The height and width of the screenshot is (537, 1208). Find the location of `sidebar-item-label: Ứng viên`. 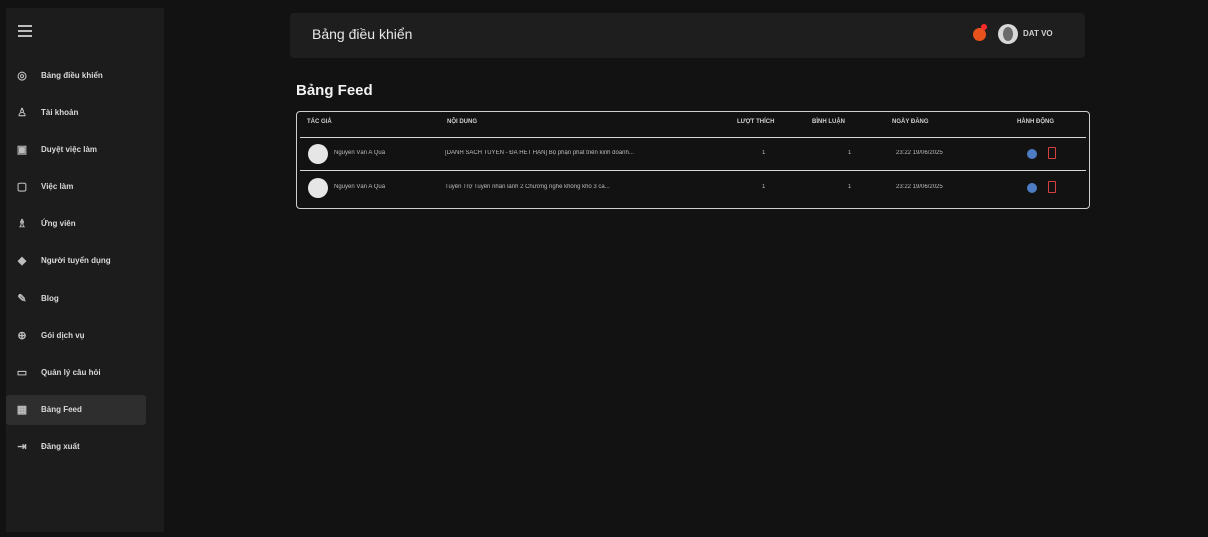

sidebar-item-label: Ứng viên is located at coordinates (58, 224).